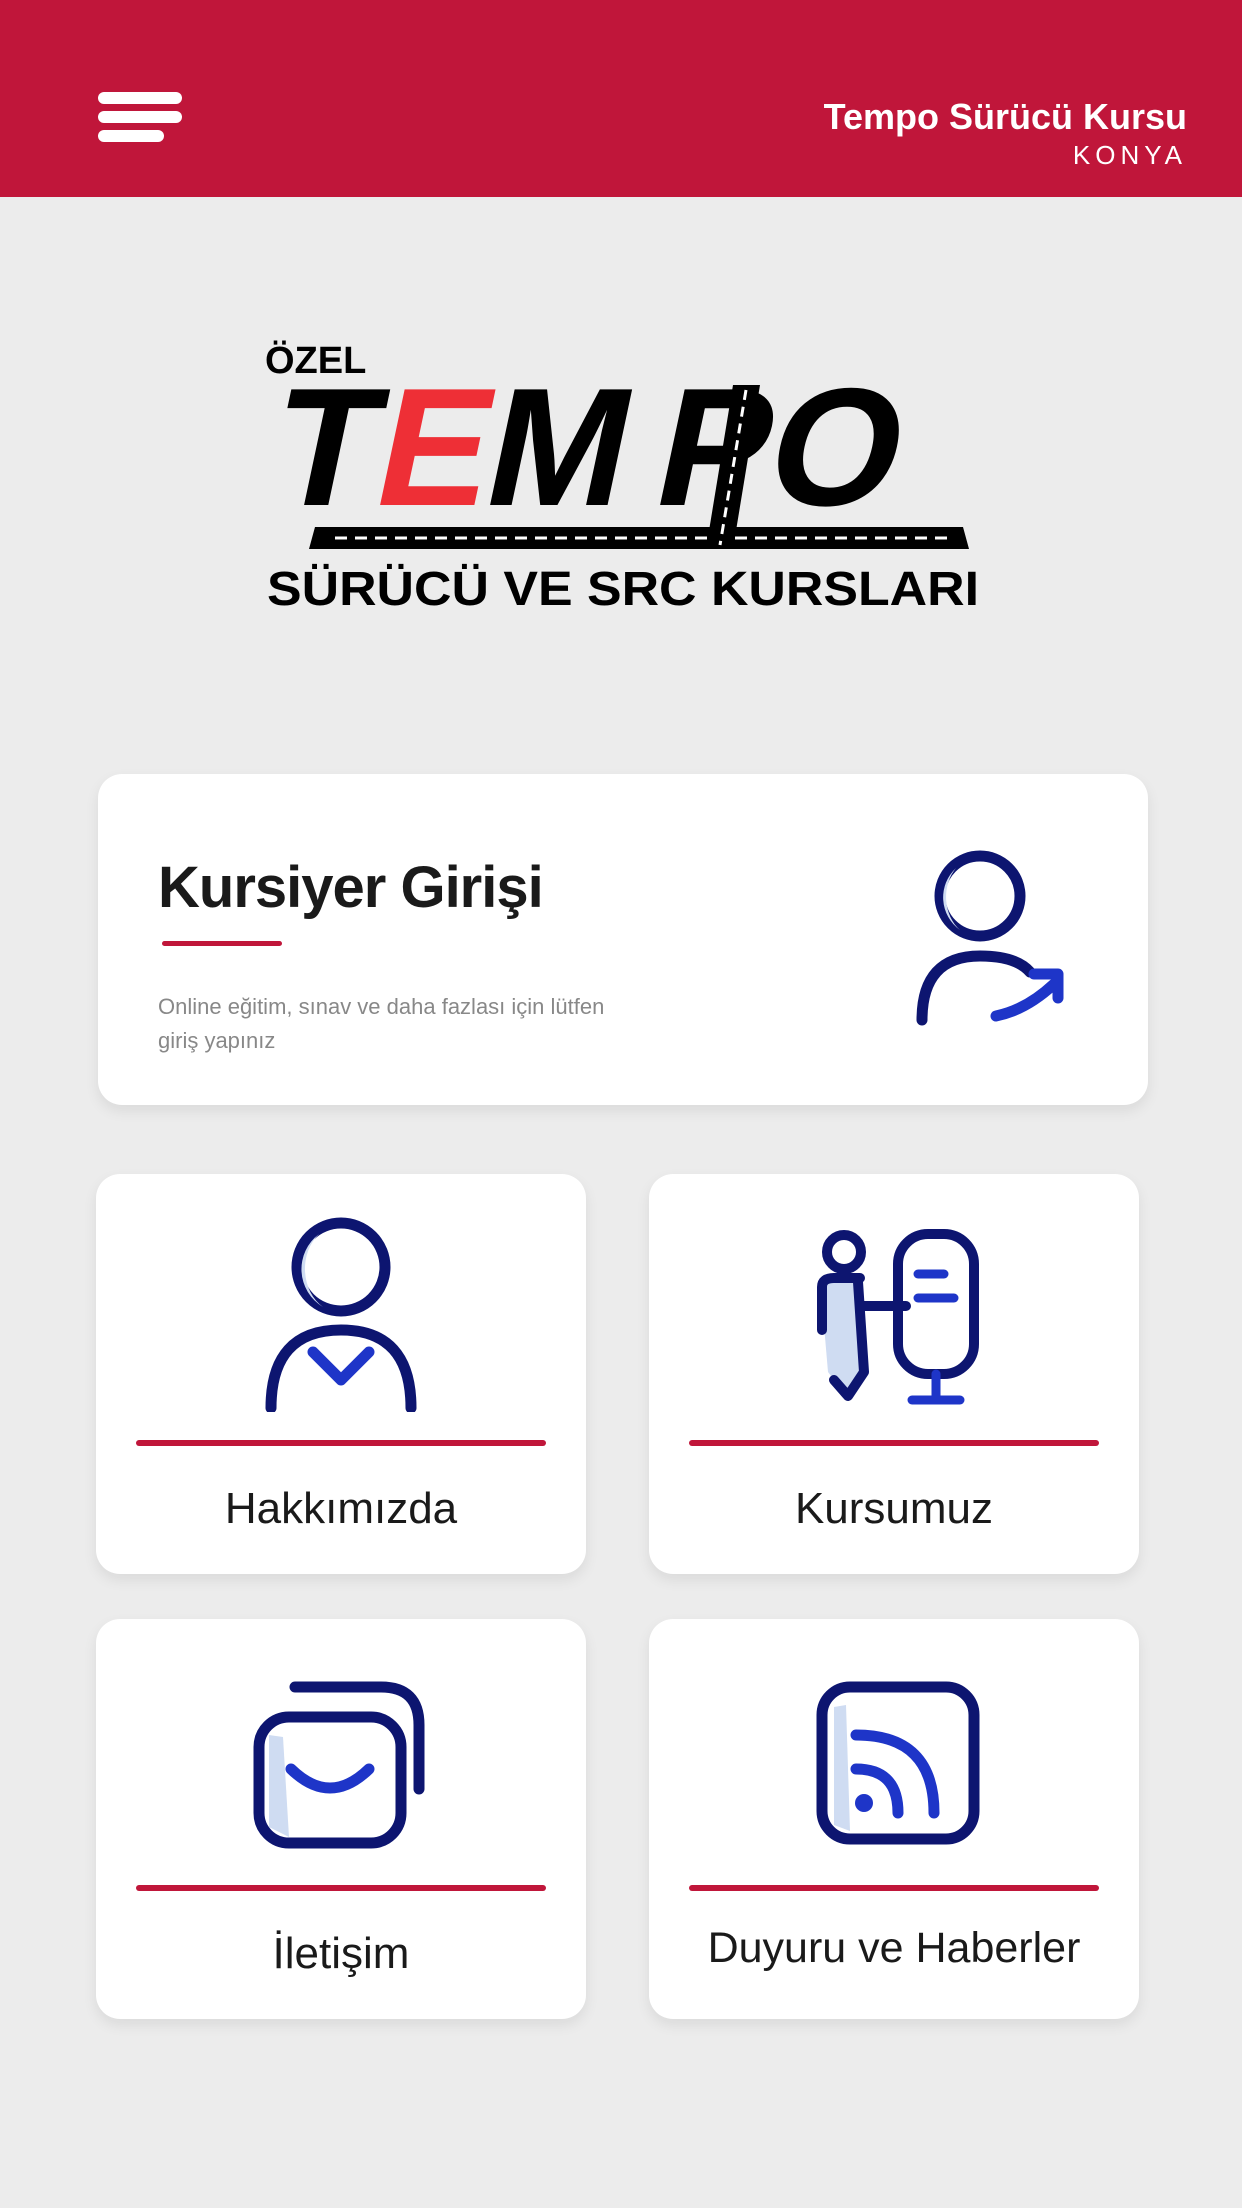 The width and height of the screenshot is (1242, 2208). I want to click on login-title: Kursiyer Girişi, so click(351, 887).